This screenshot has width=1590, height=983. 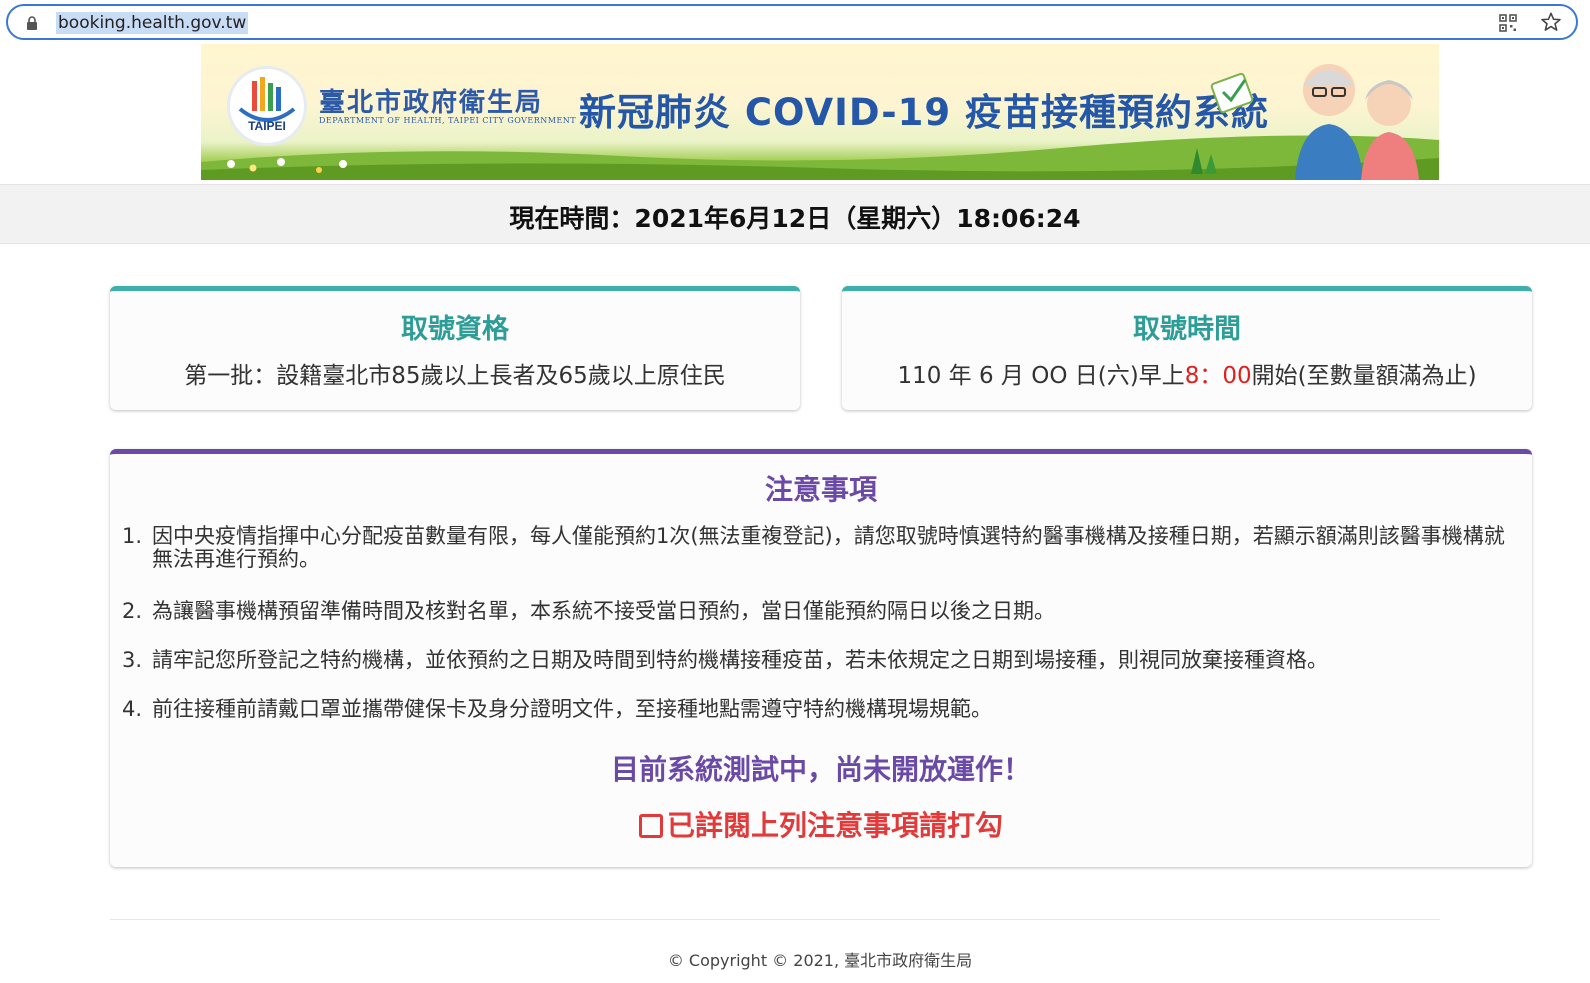 I want to click on logo-text: TAIPEI, so click(x=267, y=126).